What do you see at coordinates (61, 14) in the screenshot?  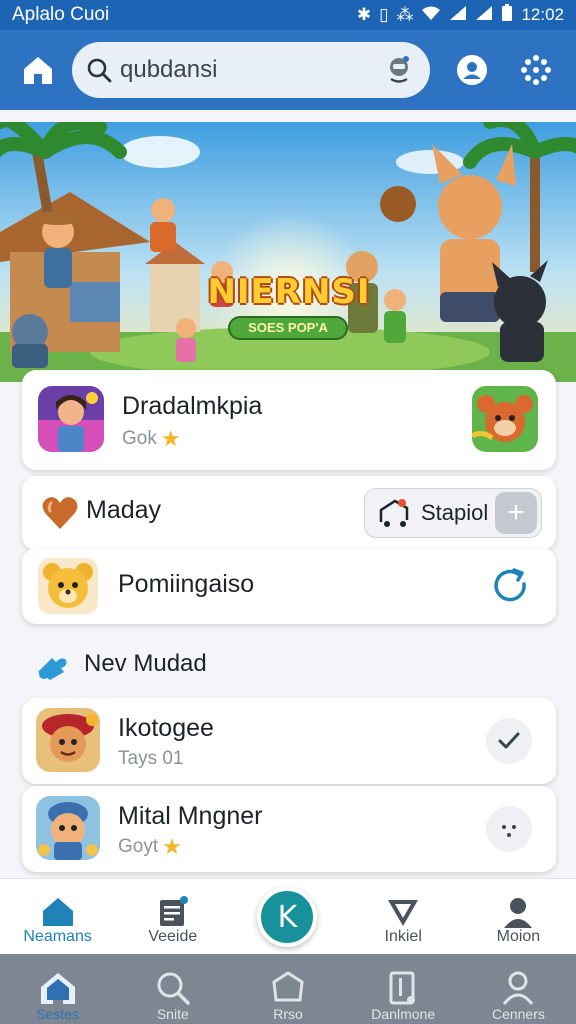 I see `status-app-name: Aplalo Cuoi` at bounding box center [61, 14].